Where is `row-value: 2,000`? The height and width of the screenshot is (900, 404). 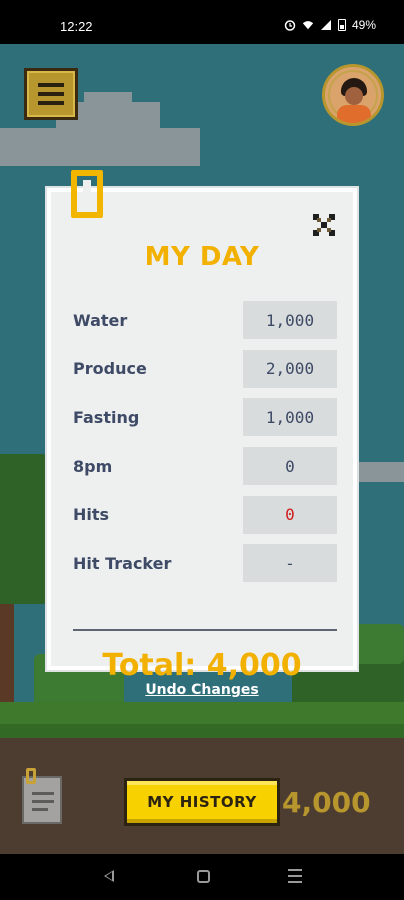
row-value: 2,000 is located at coordinates (290, 368).